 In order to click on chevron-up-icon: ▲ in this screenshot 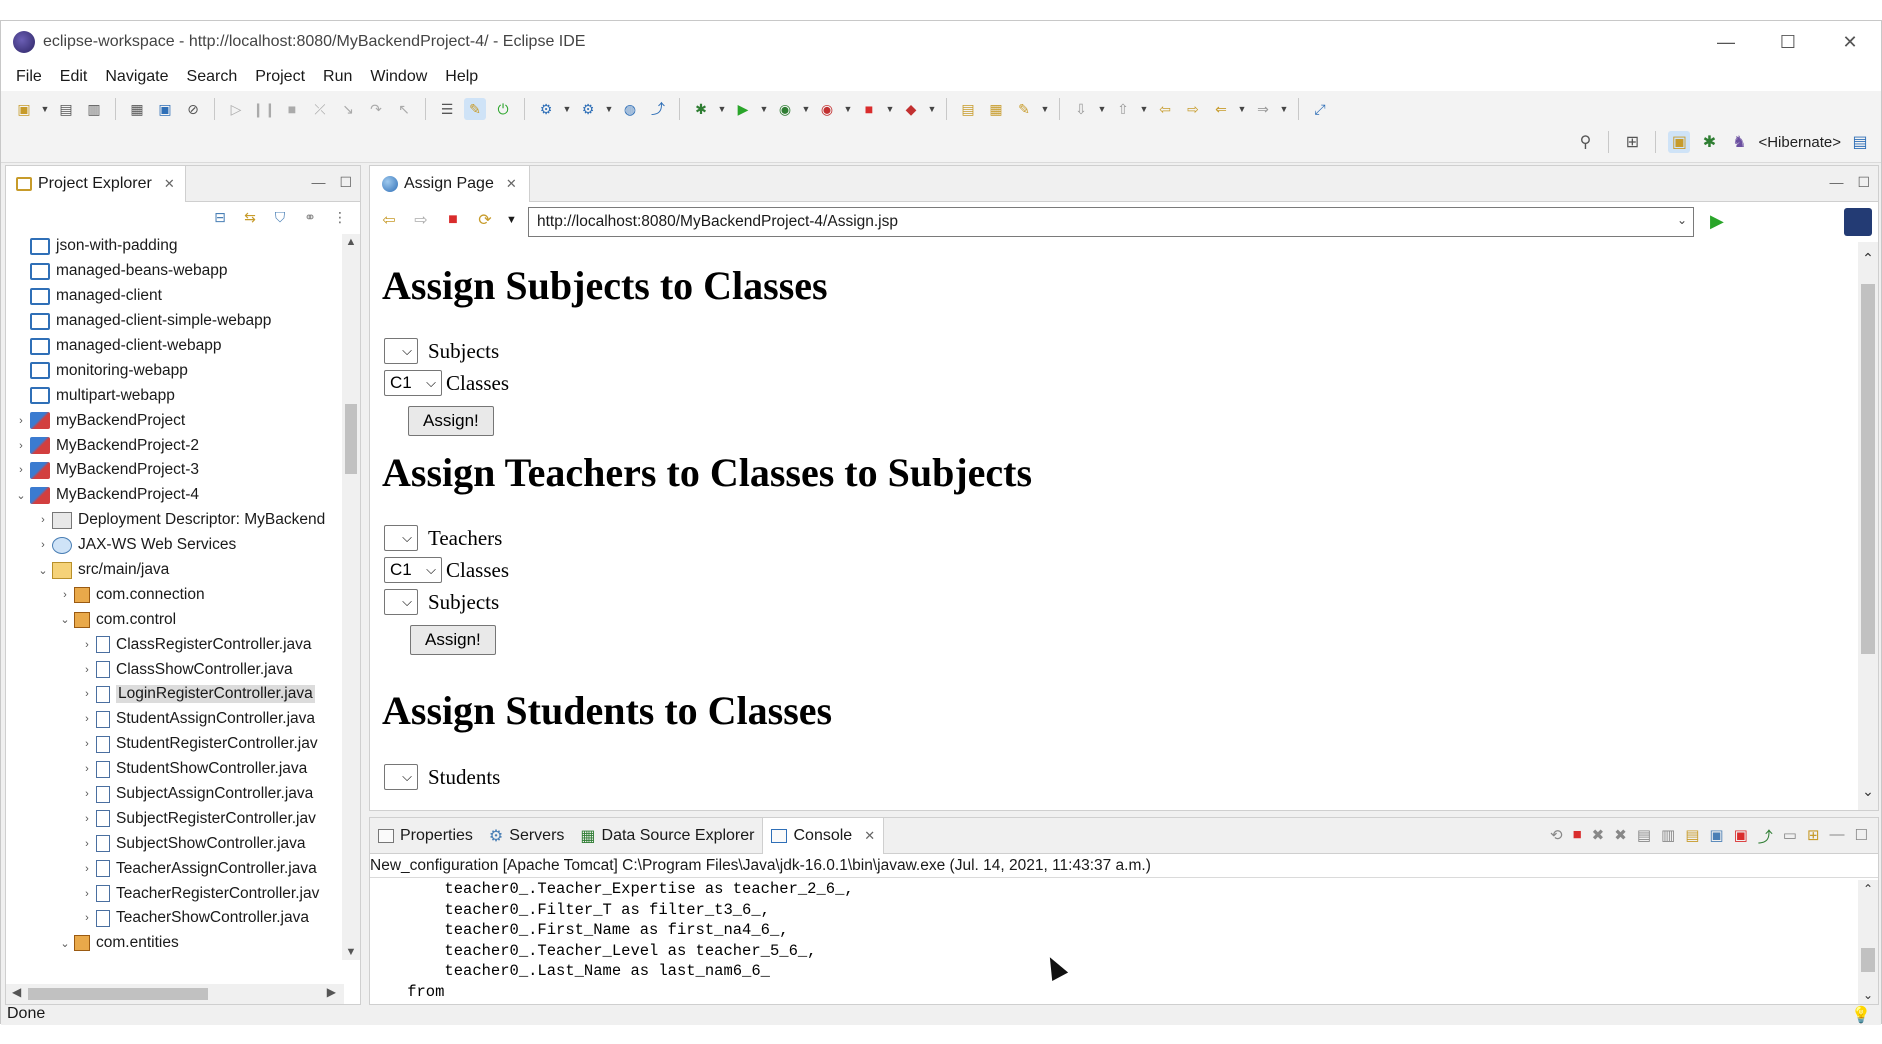, I will do `click(351, 242)`.